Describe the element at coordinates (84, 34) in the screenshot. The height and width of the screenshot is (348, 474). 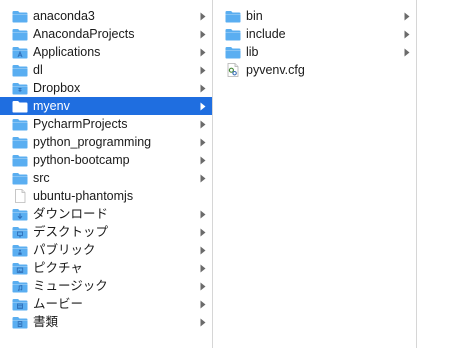
I see `item-label: AnacondaProjects` at that location.